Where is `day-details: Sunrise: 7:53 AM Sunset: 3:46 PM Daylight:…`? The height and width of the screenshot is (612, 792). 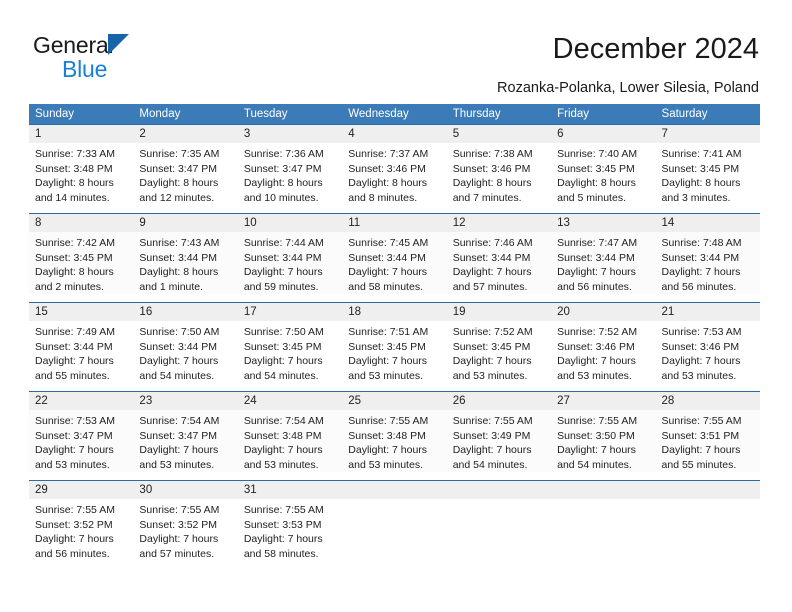 day-details: Sunrise: 7:53 AM Sunset: 3:46 PM Daylight:… is located at coordinates (707, 352).